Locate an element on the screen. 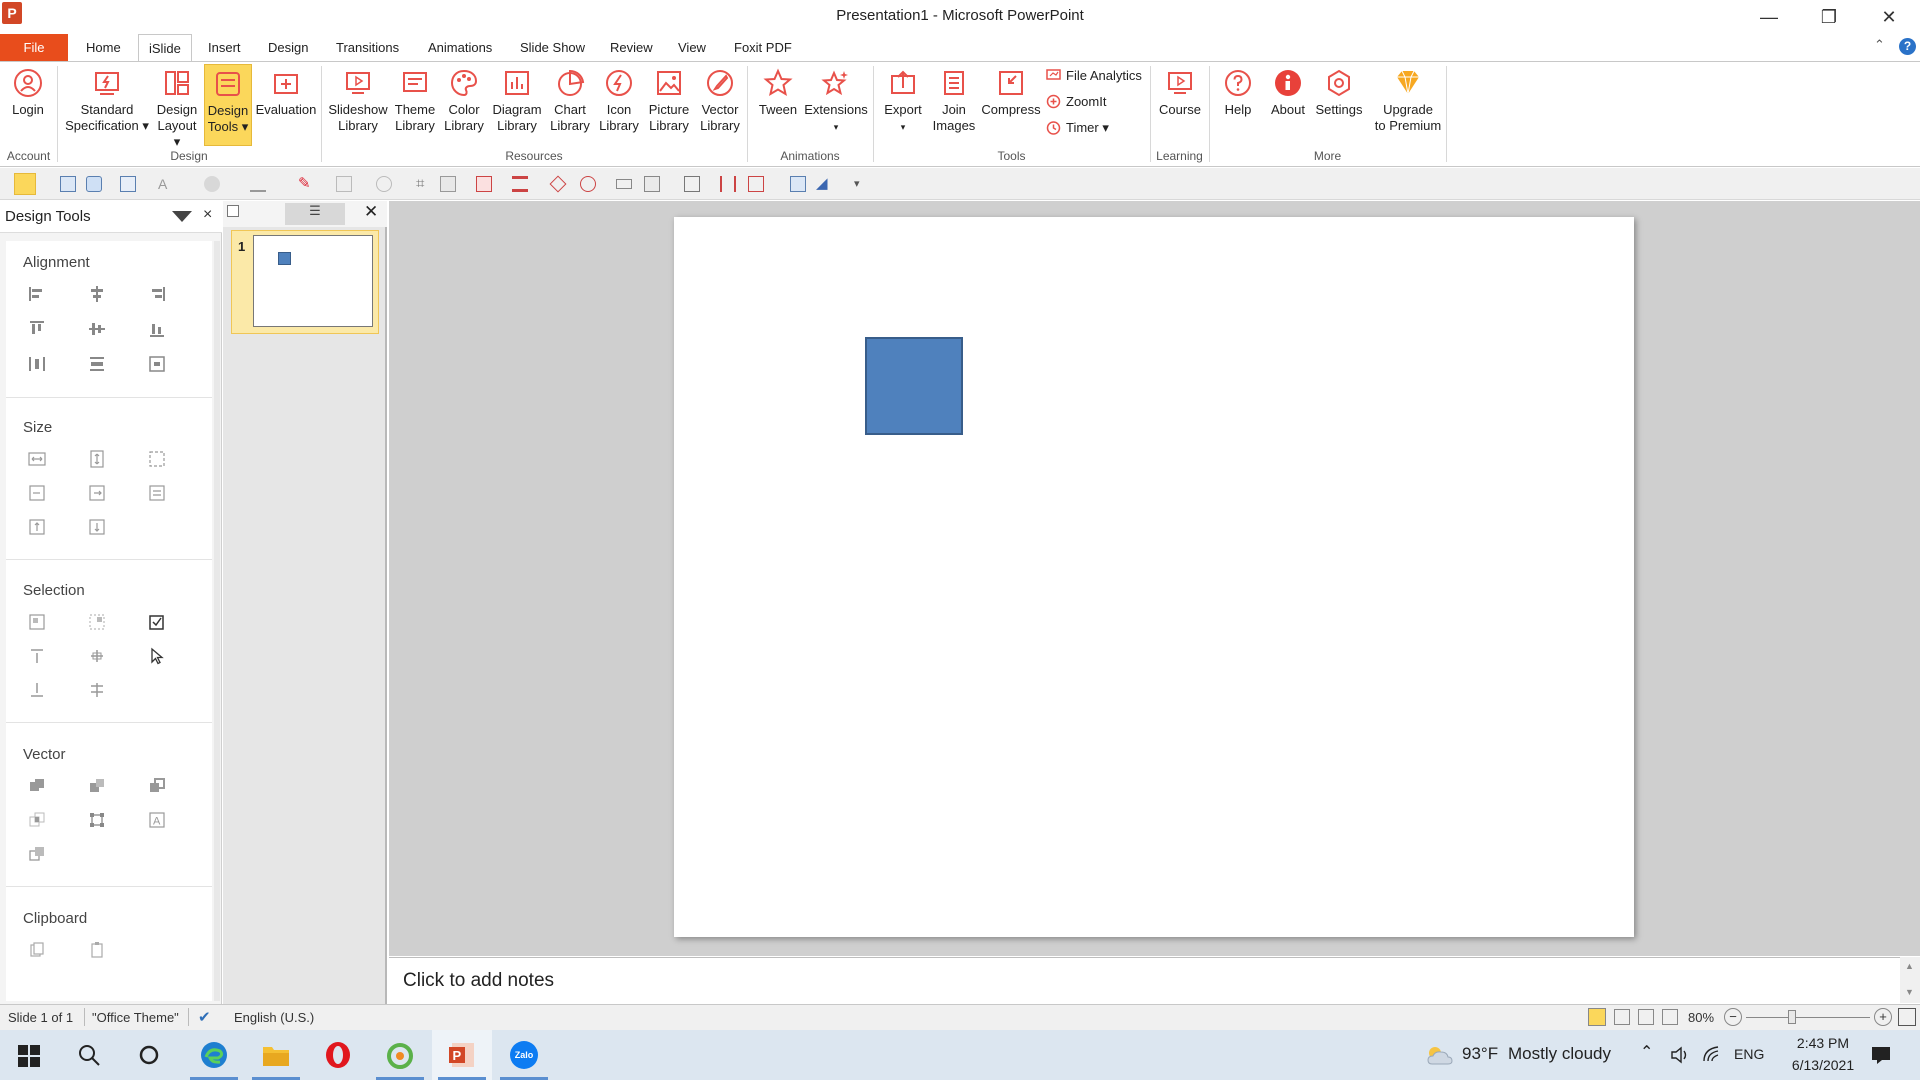  align-middle-icon is located at coordinates (97, 329).